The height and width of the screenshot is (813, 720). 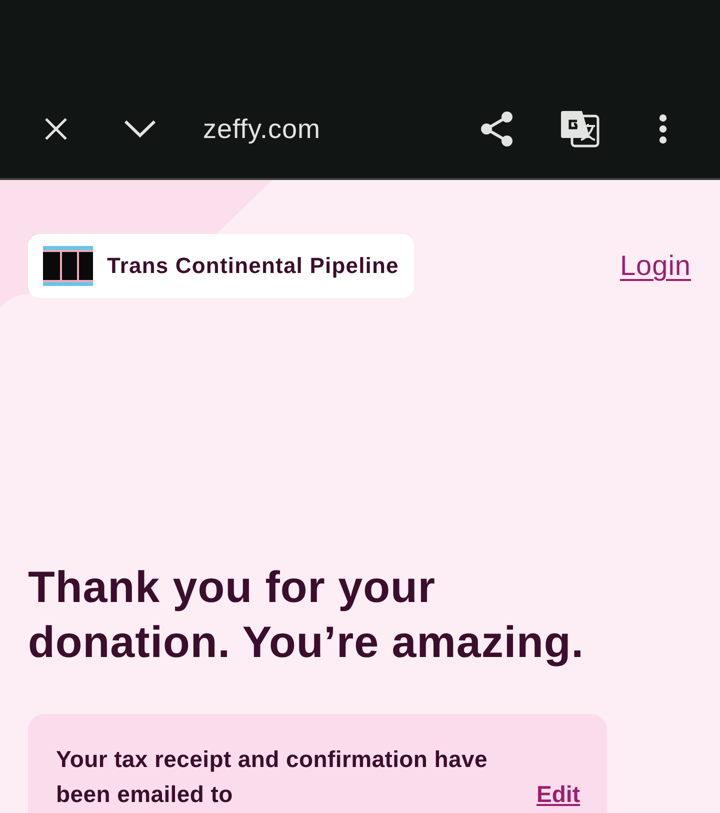 I want to click on thank-you-heading: Thank you for your donation. You’re amazing., so click(x=307, y=615).